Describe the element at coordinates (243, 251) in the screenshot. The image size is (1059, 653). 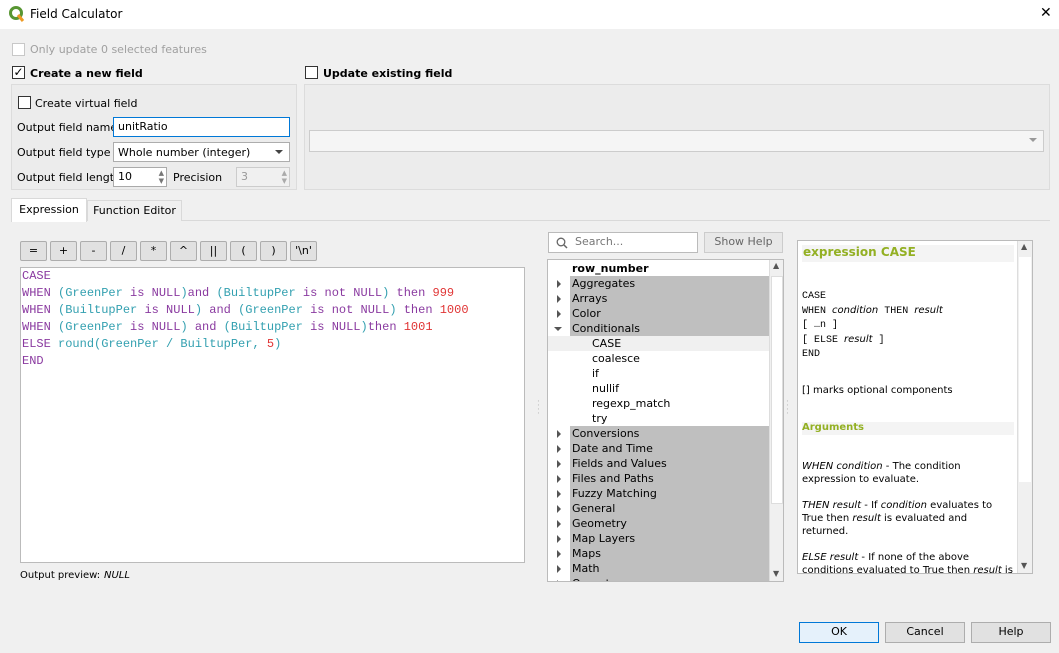
I see `operator-button: (` at that location.